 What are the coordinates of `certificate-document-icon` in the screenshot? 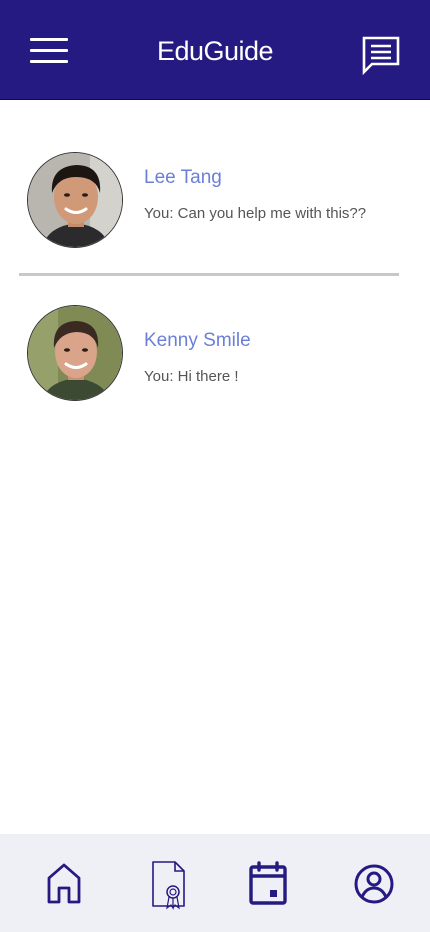 It's located at (168, 885).